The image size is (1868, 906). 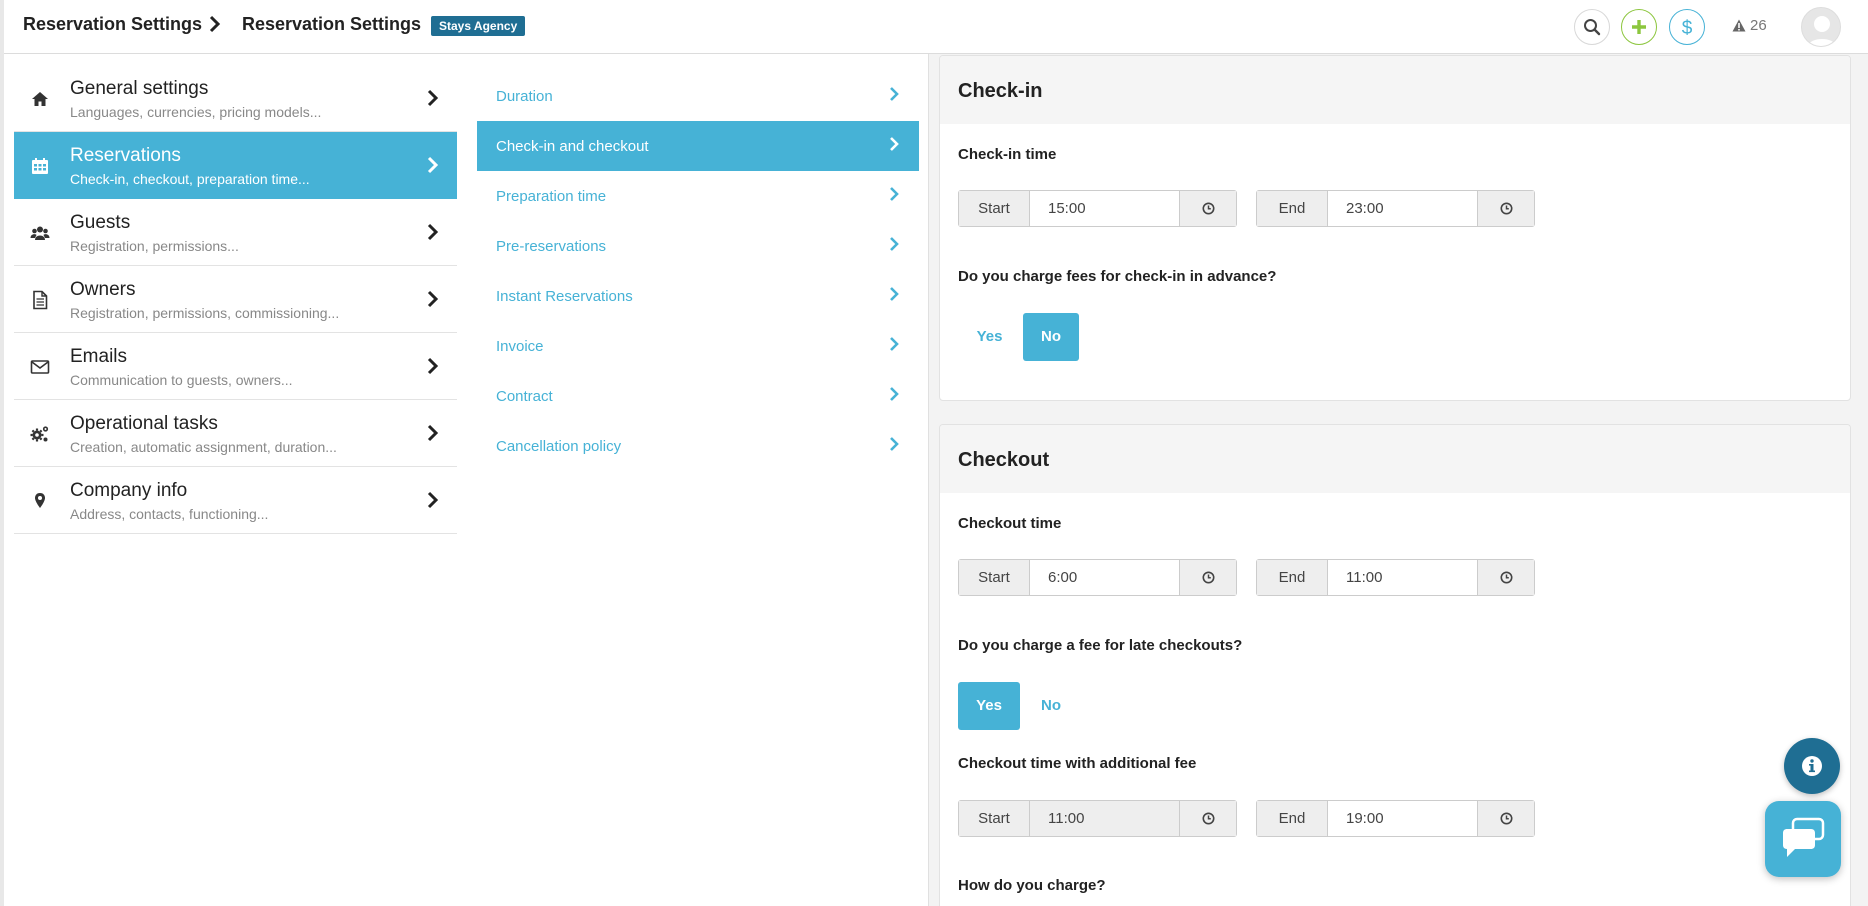 I want to click on card-title: Checkout, so click(x=1004, y=460).